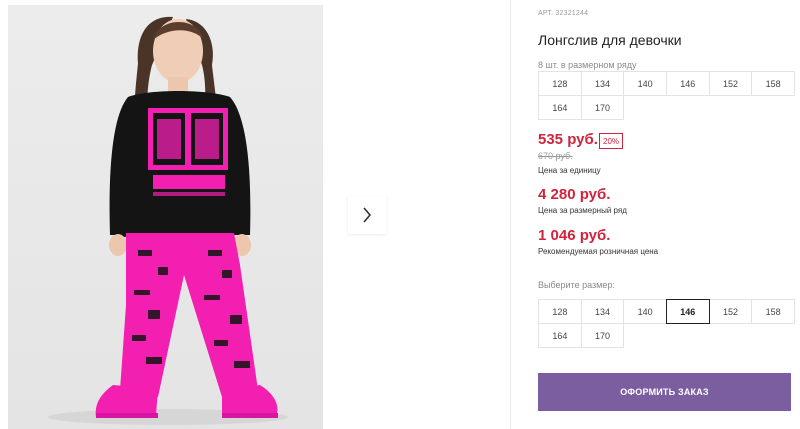 This screenshot has height=429, width=800. What do you see at coordinates (560, 311) in the screenshot?
I see `size-option: 128` at bounding box center [560, 311].